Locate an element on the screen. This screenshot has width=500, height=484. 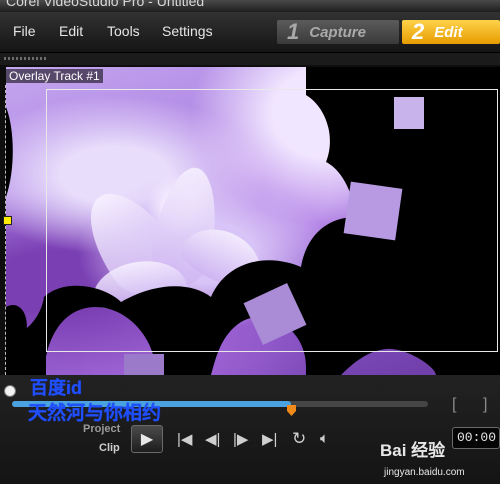
step-capture-label: Capture is located at coordinates (337, 32).